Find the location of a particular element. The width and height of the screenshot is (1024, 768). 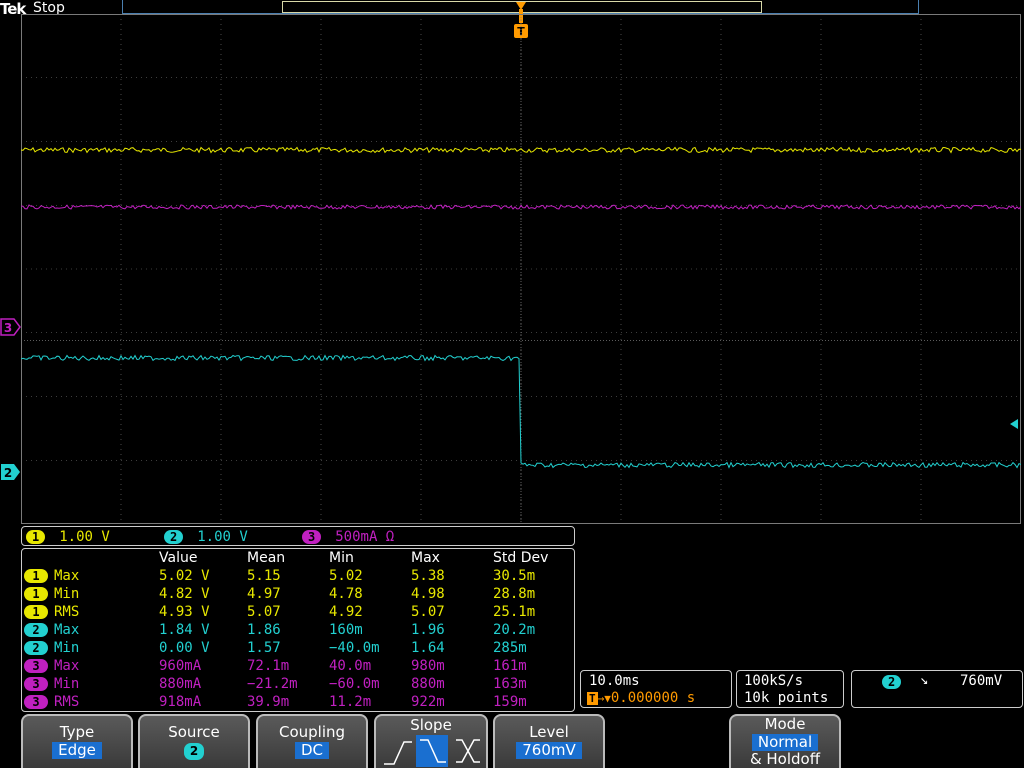

measurement-value: 0.00 V is located at coordinates (184, 648).